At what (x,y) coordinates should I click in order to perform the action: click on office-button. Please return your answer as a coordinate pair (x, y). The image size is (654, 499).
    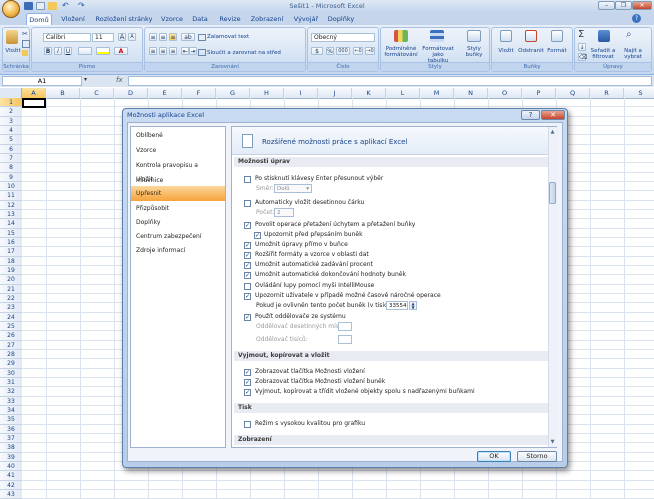
    Looking at the image, I should click on (11, 9).